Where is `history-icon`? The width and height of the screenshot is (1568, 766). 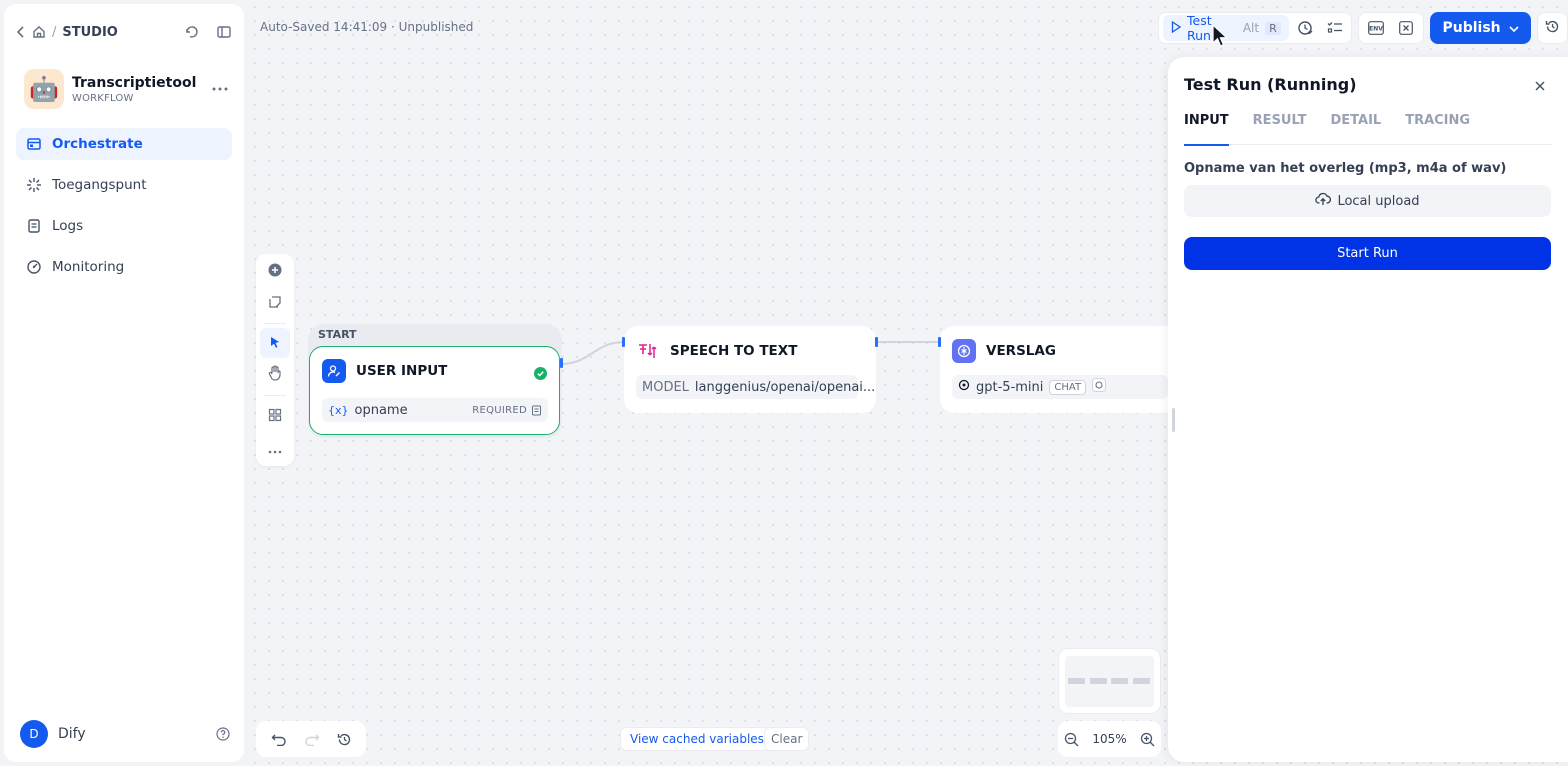
history-icon is located at coordinates (1552, 28).